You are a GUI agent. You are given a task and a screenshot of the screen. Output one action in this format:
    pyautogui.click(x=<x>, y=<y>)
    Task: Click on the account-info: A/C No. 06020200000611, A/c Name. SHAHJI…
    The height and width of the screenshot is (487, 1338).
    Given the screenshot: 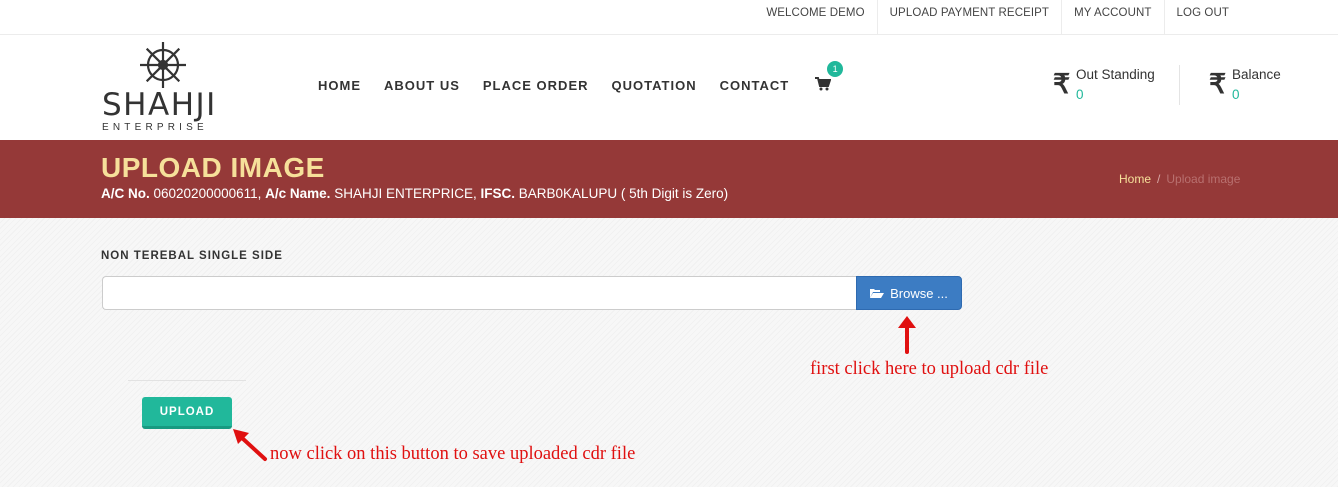 What is the action you would take?
    pyautogui.click(x=414, y=193)
    